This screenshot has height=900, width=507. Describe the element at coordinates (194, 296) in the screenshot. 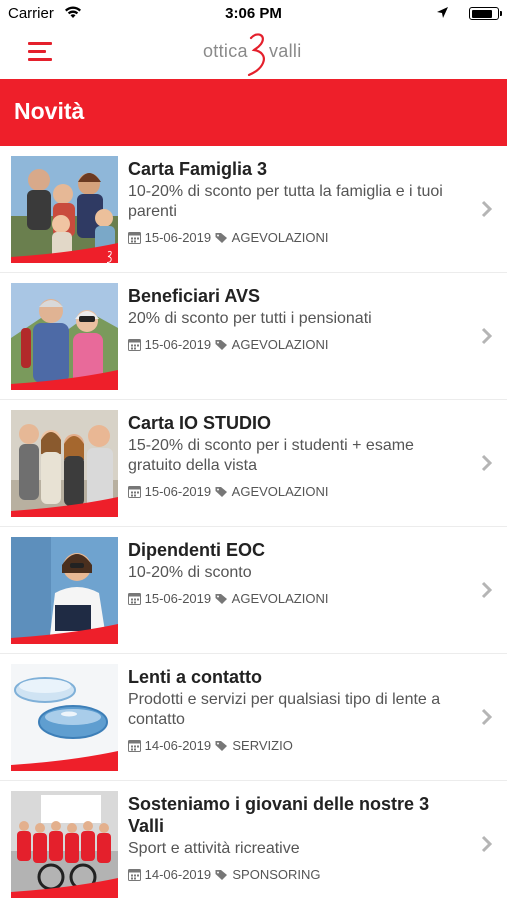

I see `item-title: Beneficiari AVS` at that location.